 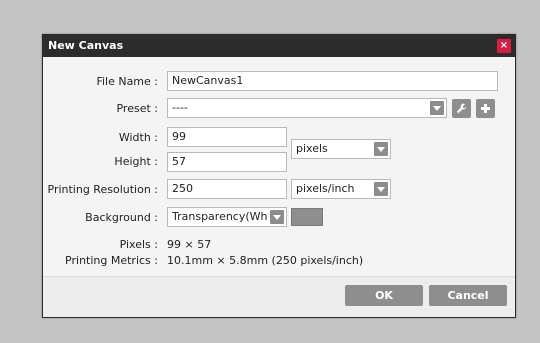 I want to click on background-label: Background :, so click(x=121, y=217).